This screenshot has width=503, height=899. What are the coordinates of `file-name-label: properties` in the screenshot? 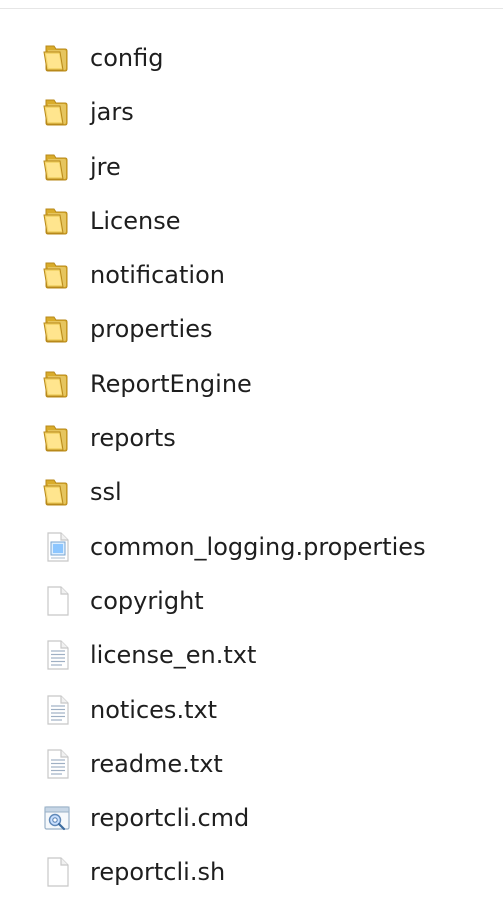 It's located at (151, 329).